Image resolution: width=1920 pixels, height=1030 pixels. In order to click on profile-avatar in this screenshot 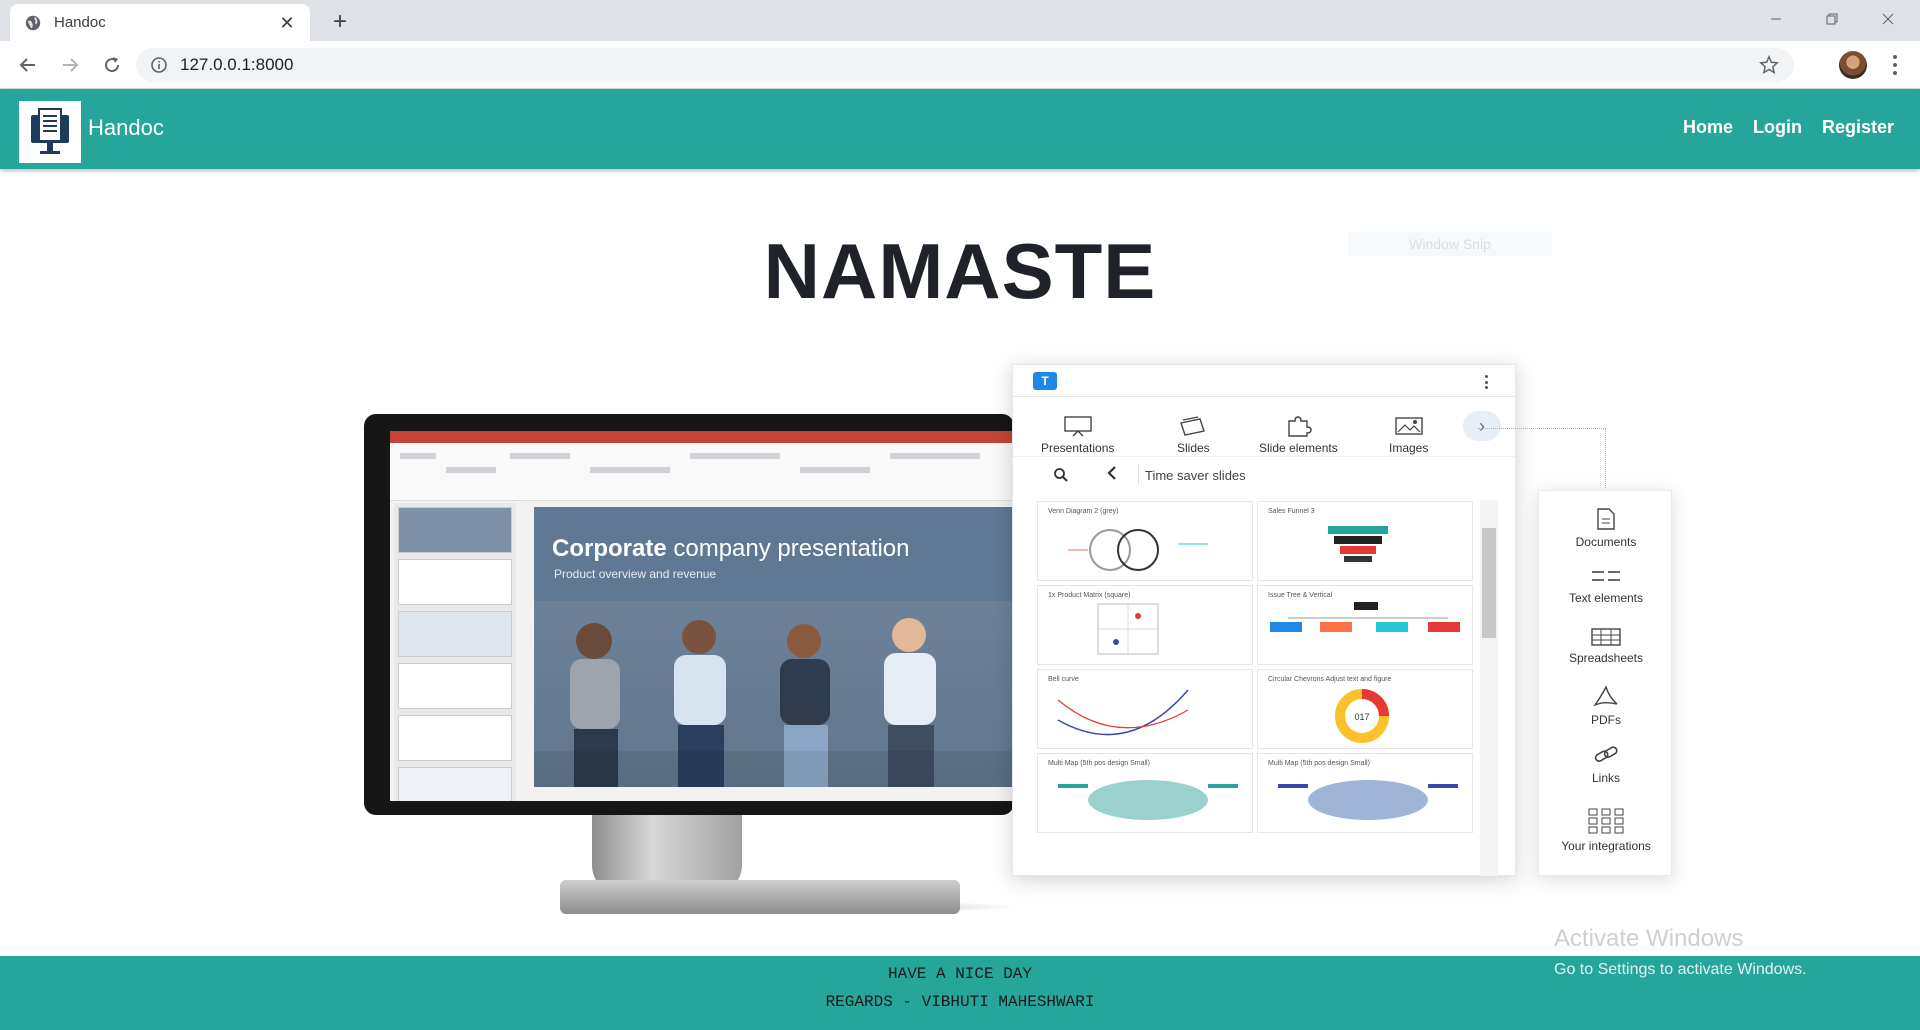, I will do `click(1853, 65)`.